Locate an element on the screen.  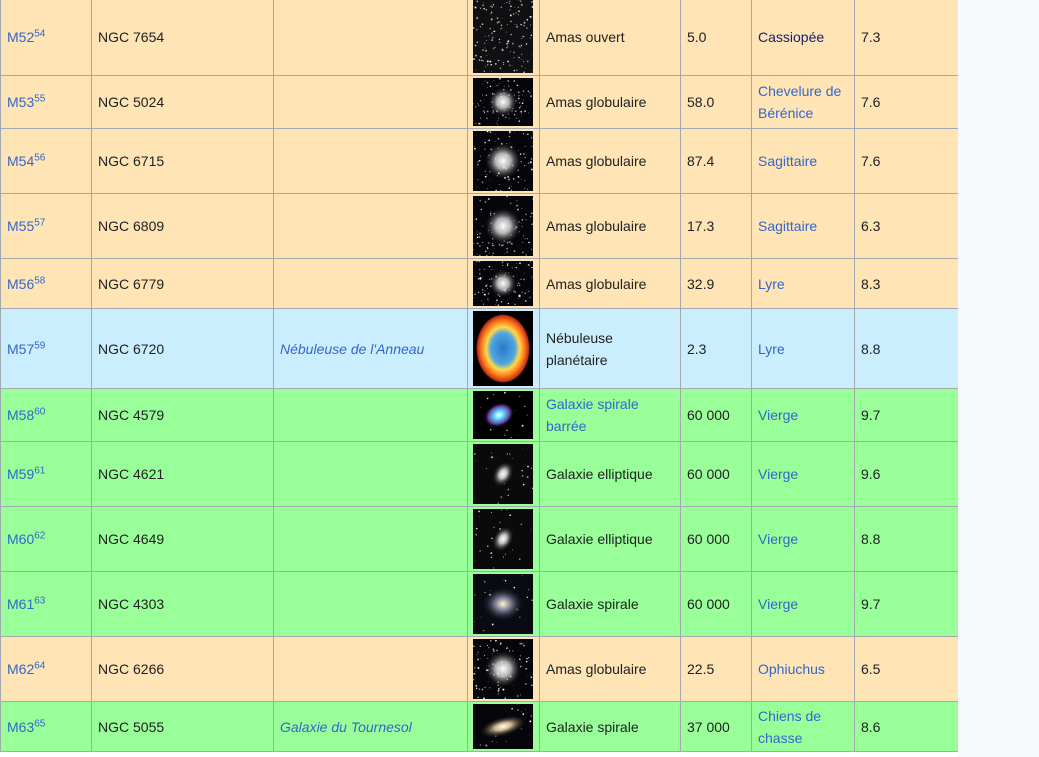
messier-link: M58 is located at coordinates (20, 415).